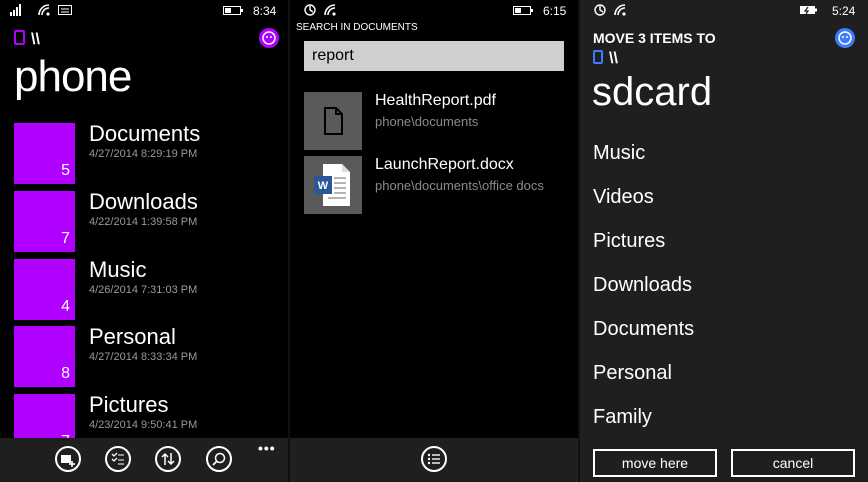 The width and height of the screenshot is (868, 482). What do you see at coordinates (619, 153) in the screenshot?
I see `destination-folder-item: Music` at bounding box center [619, 153].